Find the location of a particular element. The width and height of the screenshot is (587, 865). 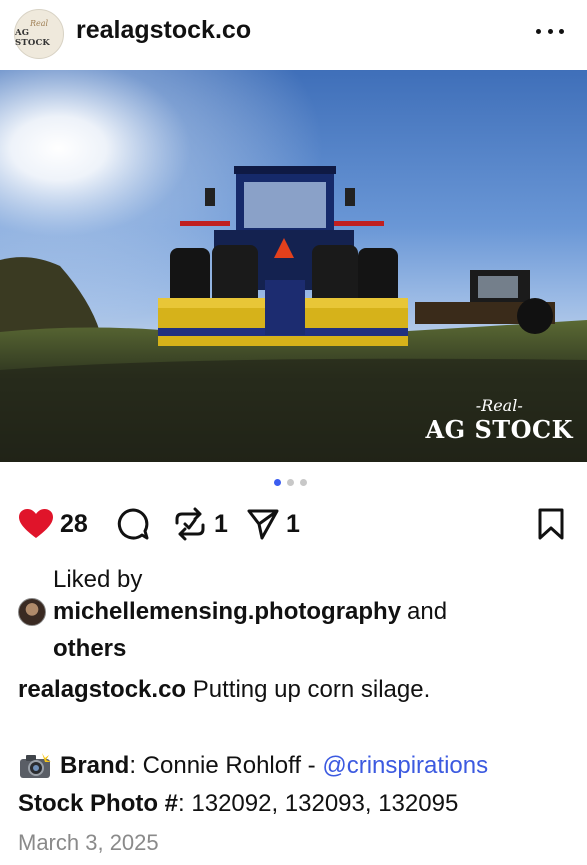

stock-photo-numbers: Stock Photo #: 132092, 132093, 132095 is located at coordinates (238, 804).